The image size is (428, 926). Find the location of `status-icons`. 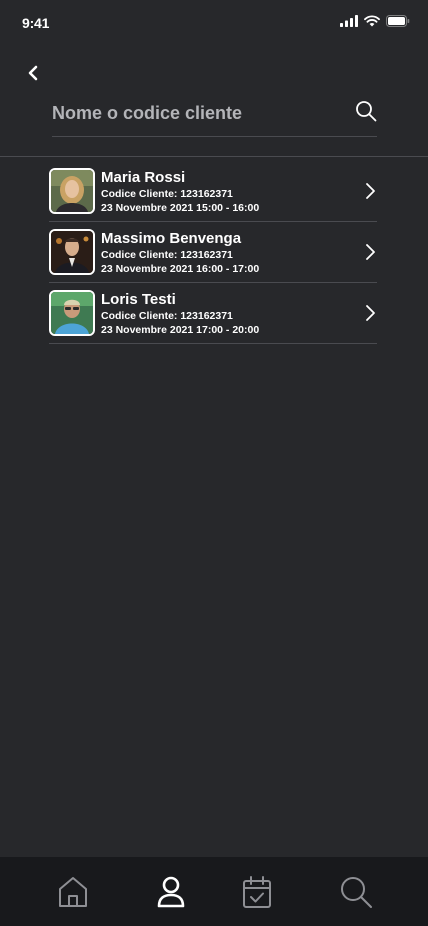

status-icons is located at coordinates (375, 21).